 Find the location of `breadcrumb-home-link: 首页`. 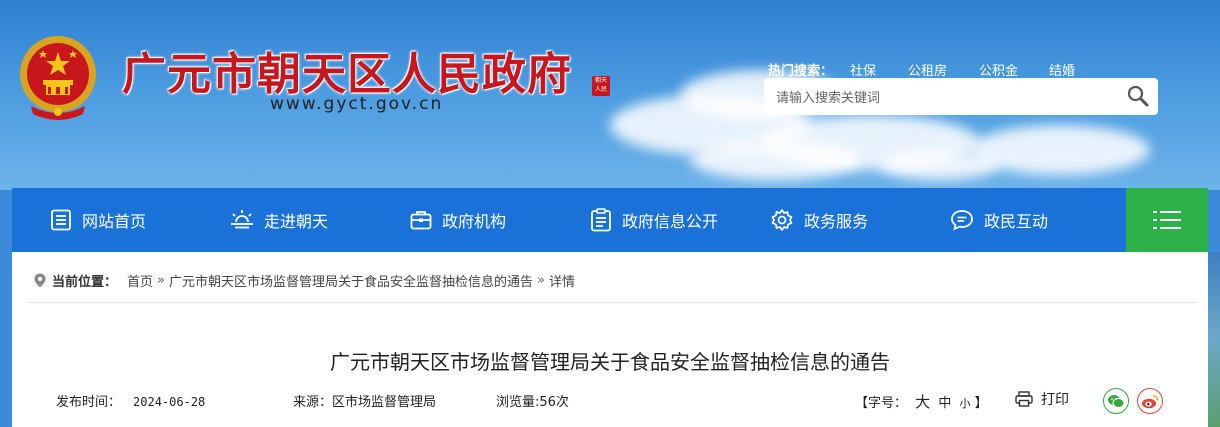

breadcrumb-home-link: 首页 is located at coordinates (140, 280).